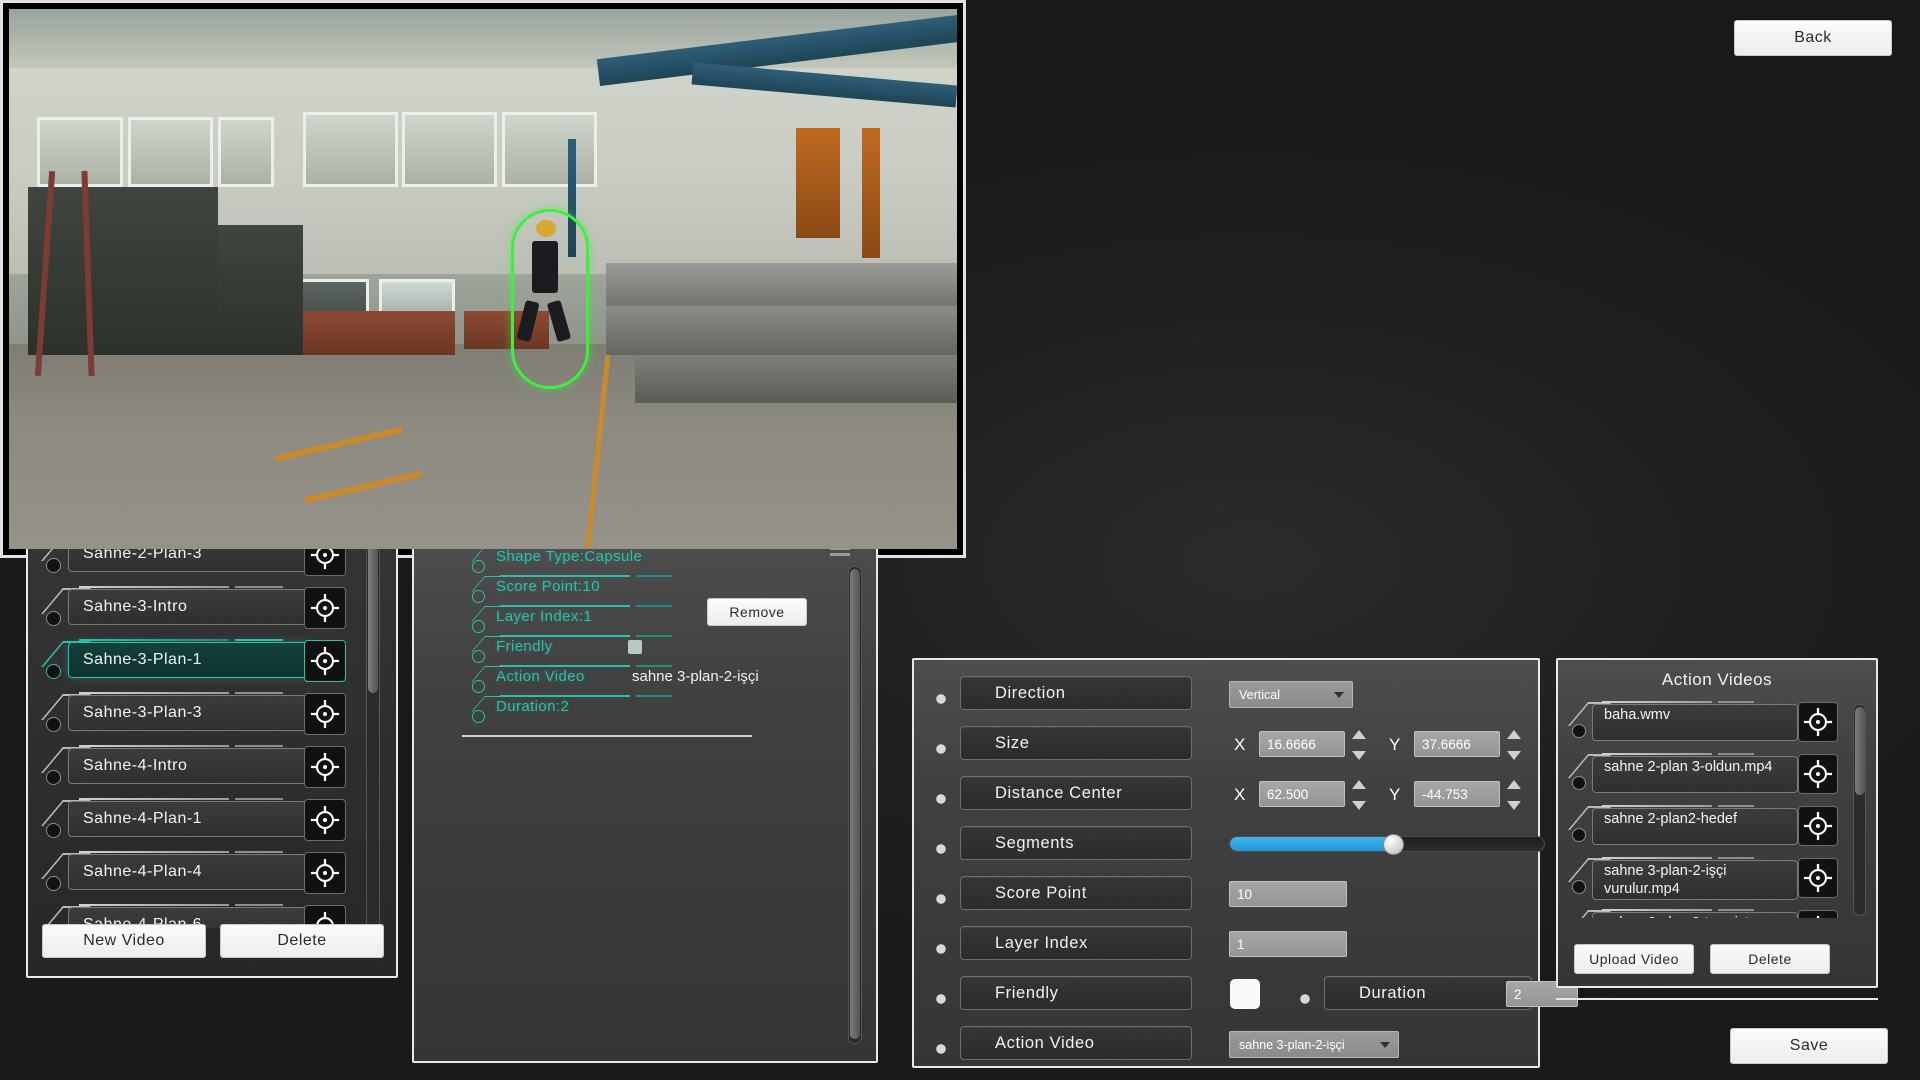  I want to click on video-list-item-label: Sahne-4-Intro, so click(192, 766).